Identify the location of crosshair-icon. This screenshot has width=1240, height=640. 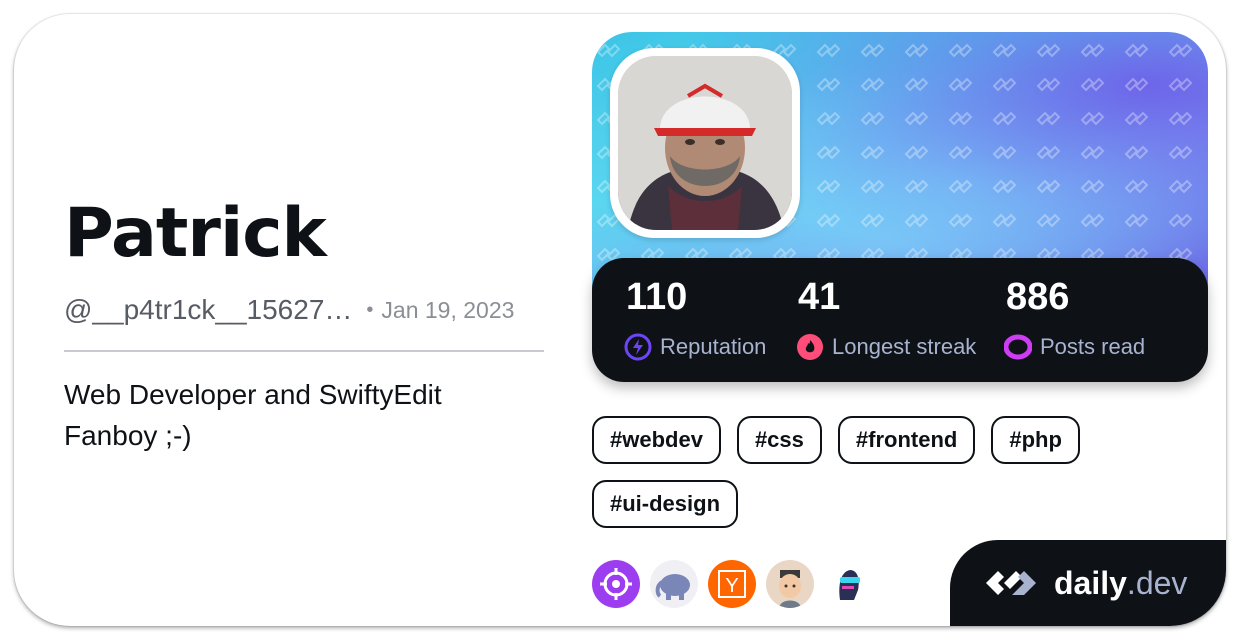
(616, 584).